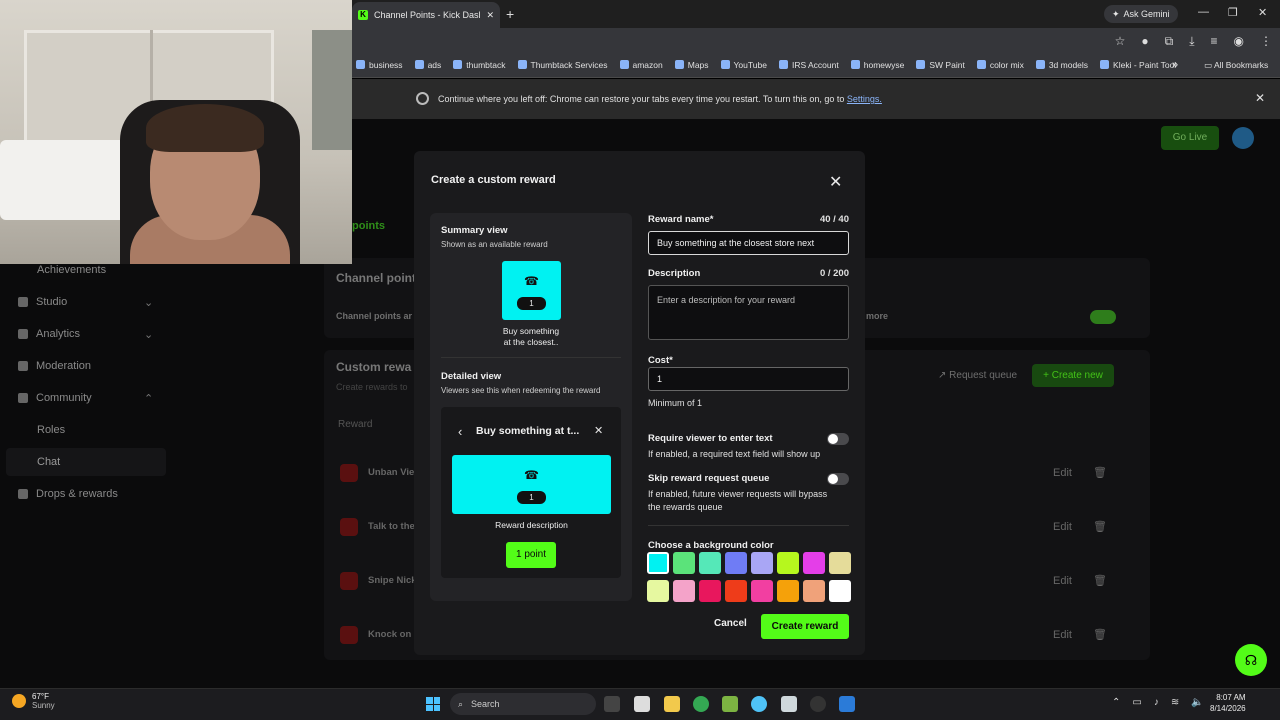  Describe the element at coordinates (1214, 41) in the screenshot. I see `media-icon: ≡` at that location.